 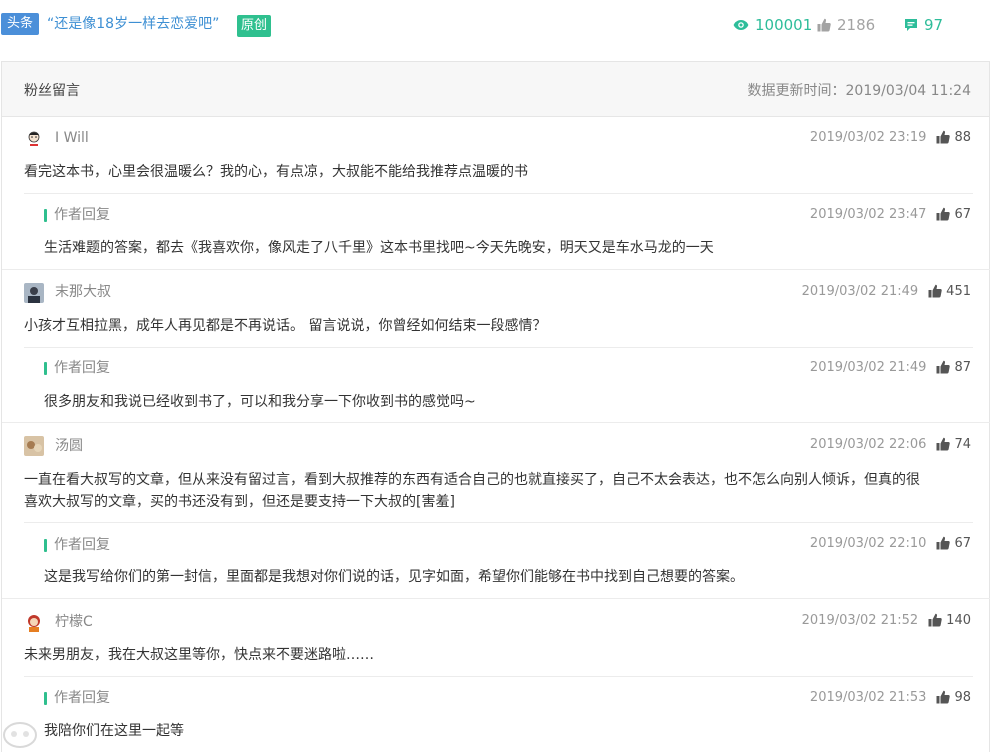 What do you see at coordinates (859, 91) in the screenshot?
I see `update-time: 数据更新时间：2019/03/04 11:24` at bounding box center [859, 91].